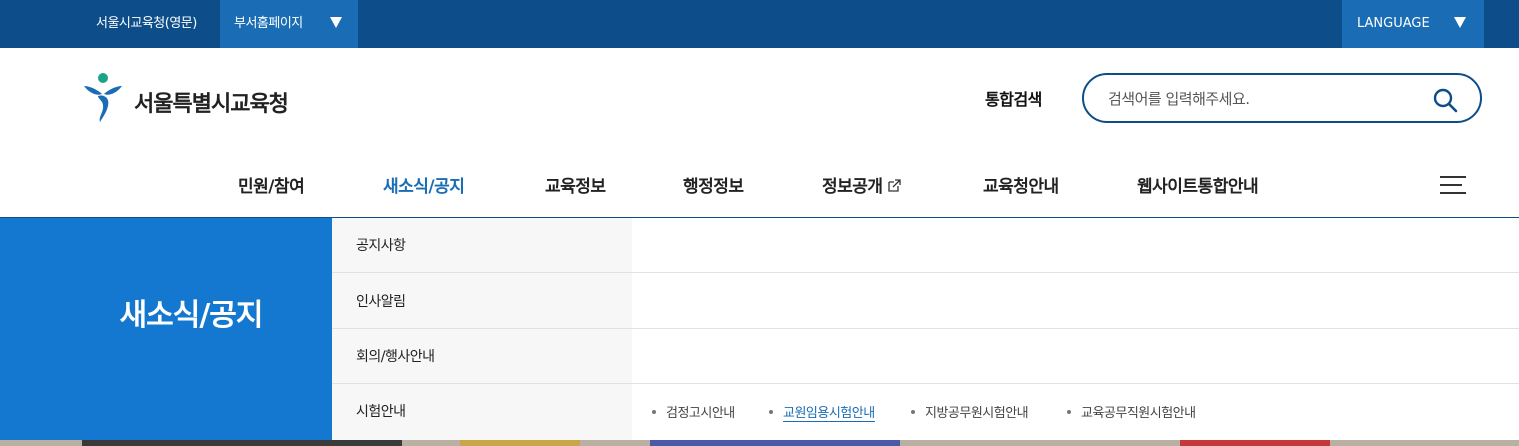 This screenshot has width=1519, height=446. I want to click on nav-item-admin: 행정정보, so click(713, 184).